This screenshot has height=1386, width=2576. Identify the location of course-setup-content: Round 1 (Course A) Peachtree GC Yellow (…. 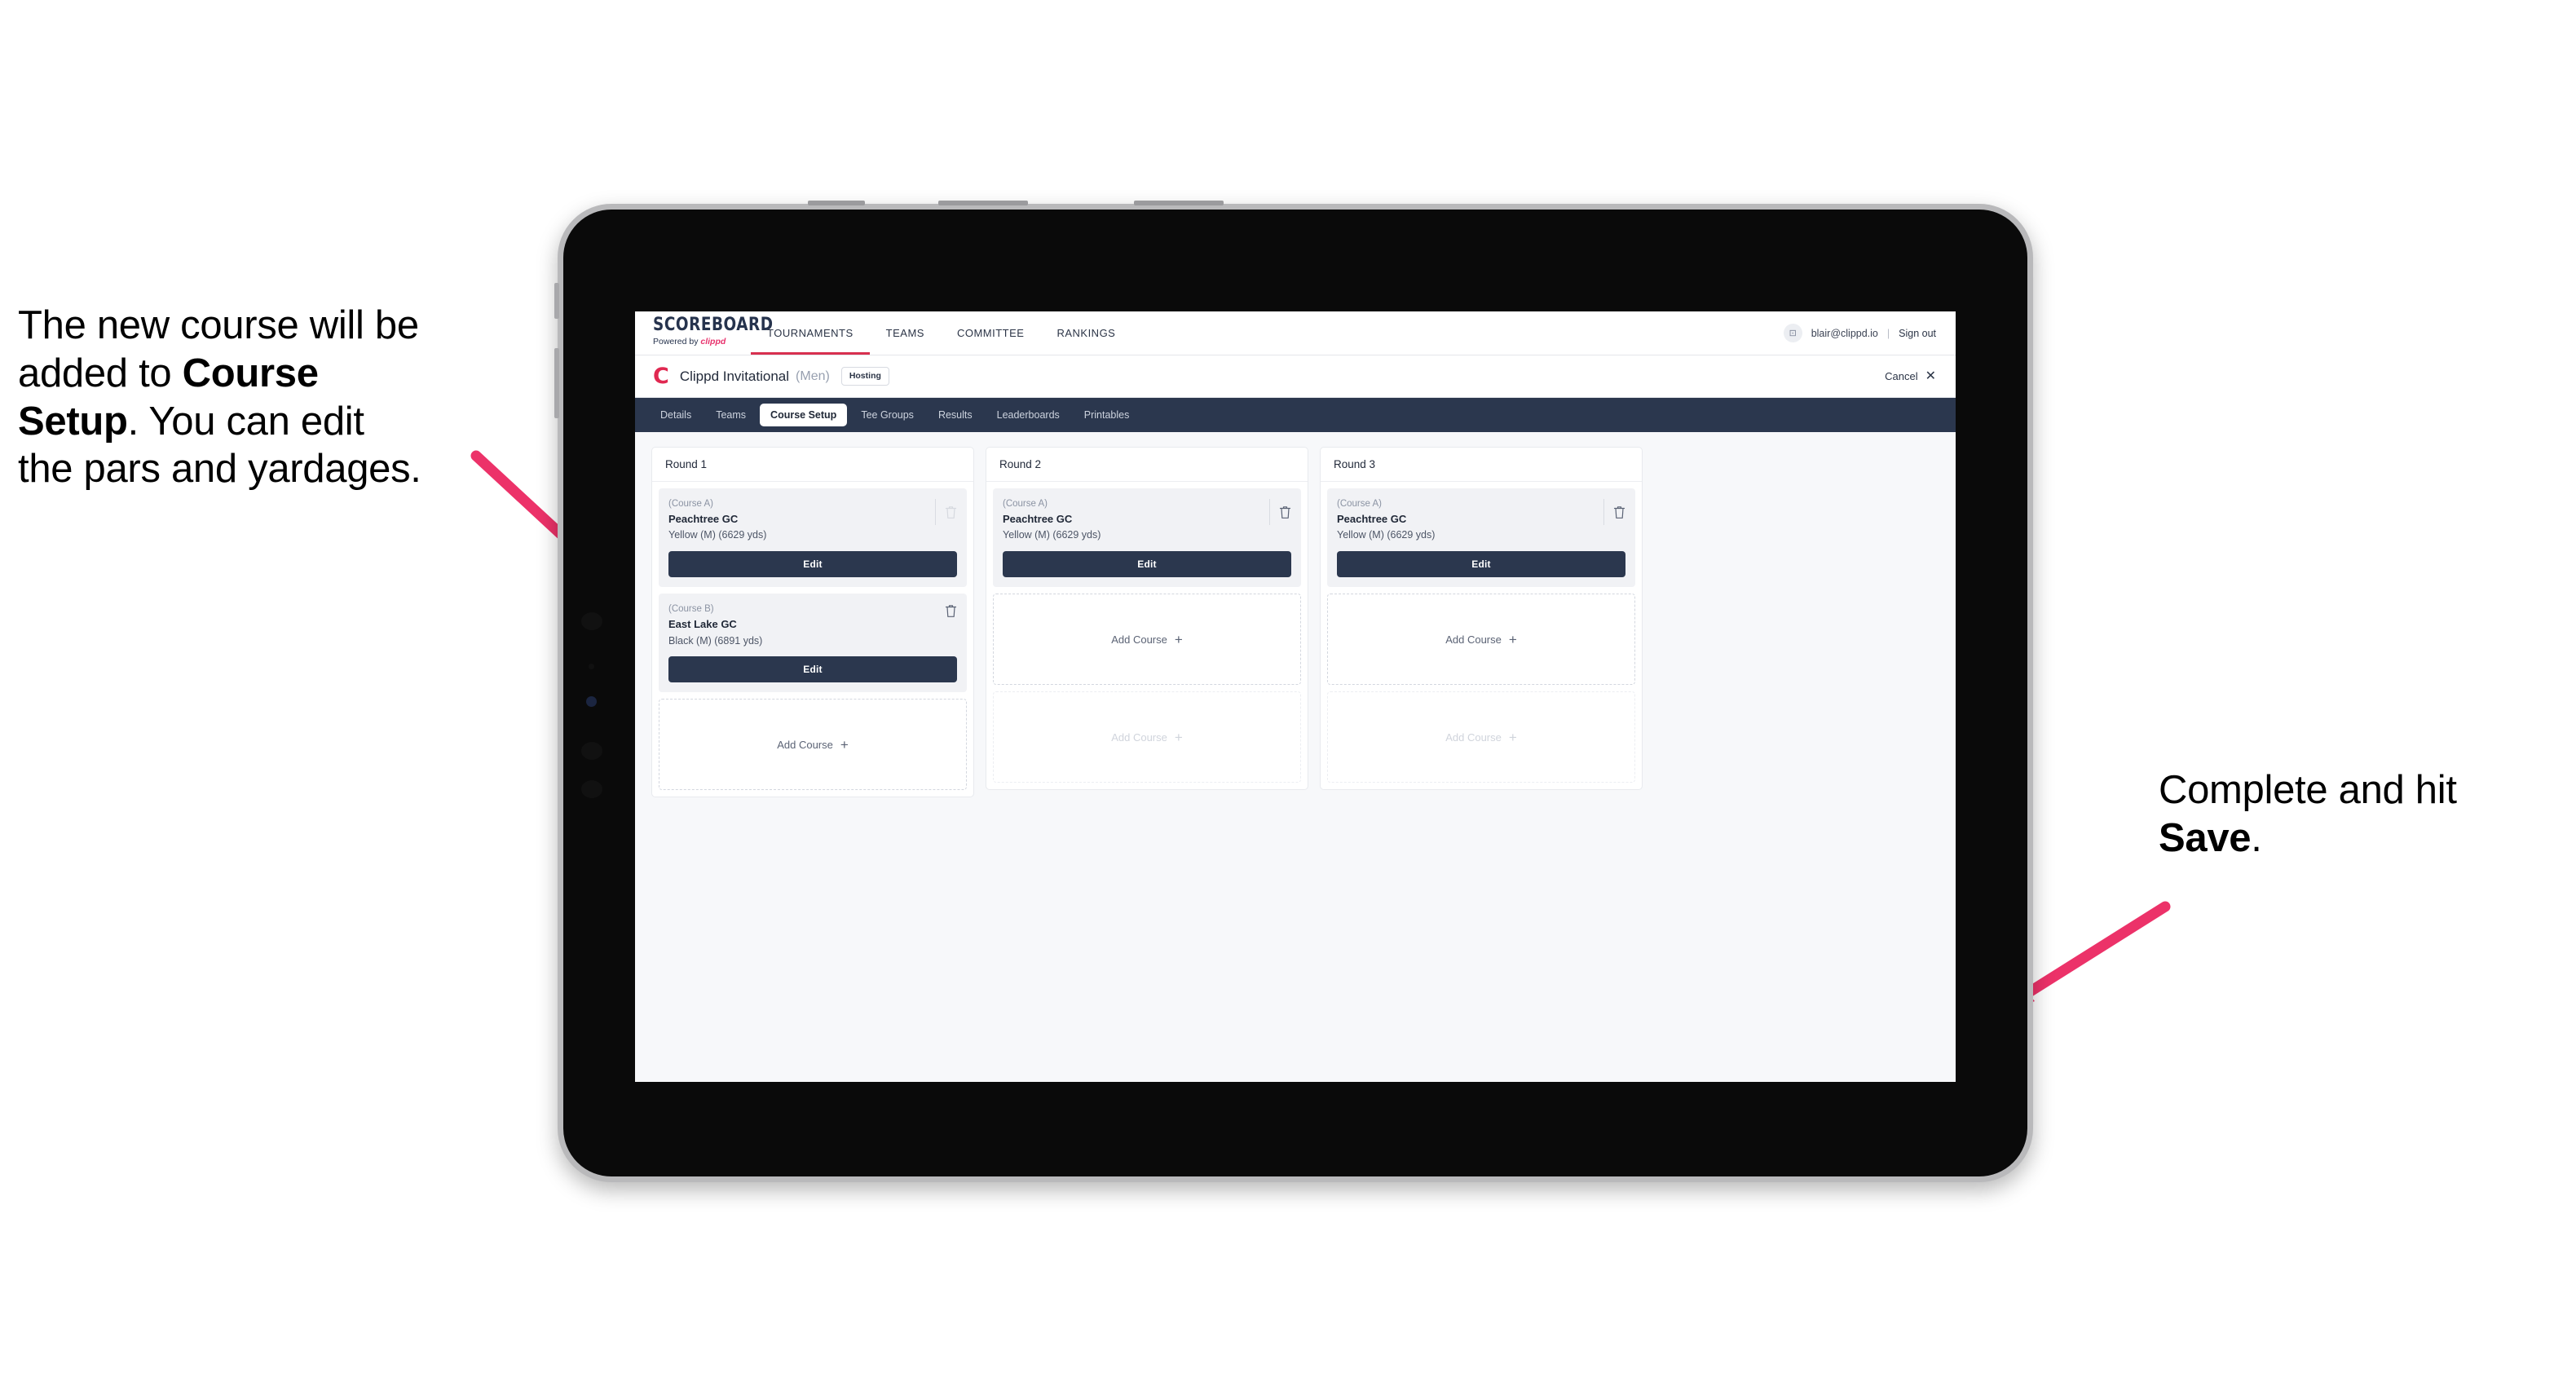
(1295, 622).